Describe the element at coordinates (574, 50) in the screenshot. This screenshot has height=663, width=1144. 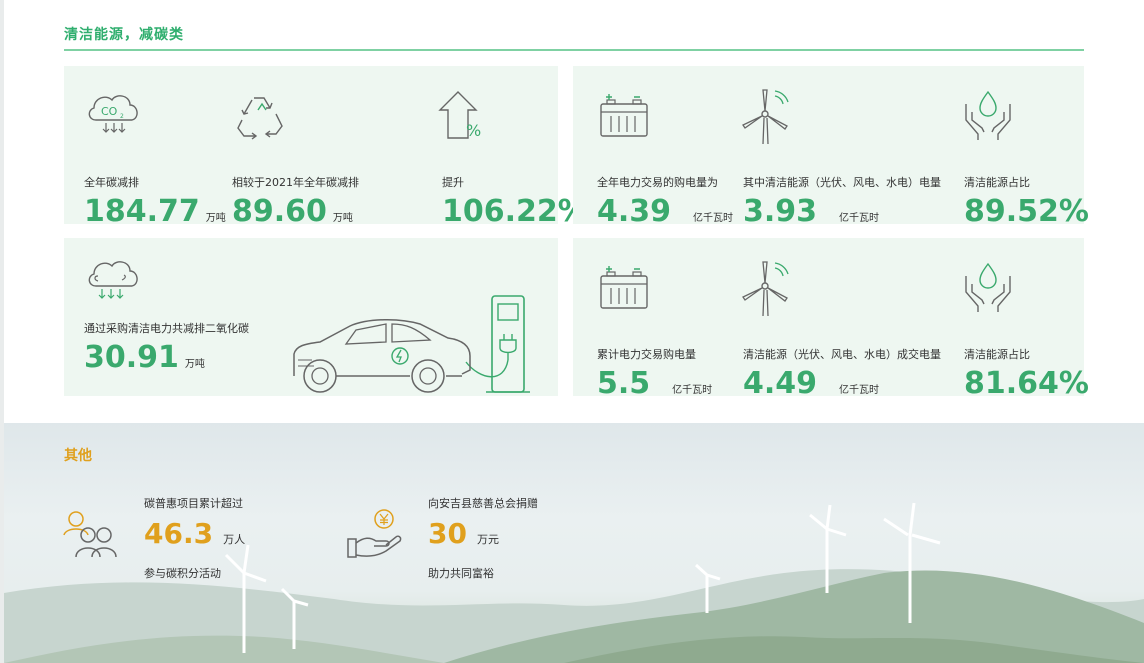
I see `section-divider` at that location.